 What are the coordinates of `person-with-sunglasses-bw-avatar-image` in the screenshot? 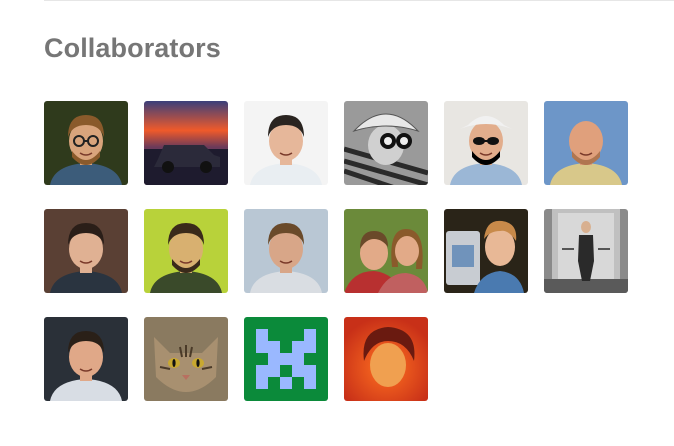 It's located at (386, 143).